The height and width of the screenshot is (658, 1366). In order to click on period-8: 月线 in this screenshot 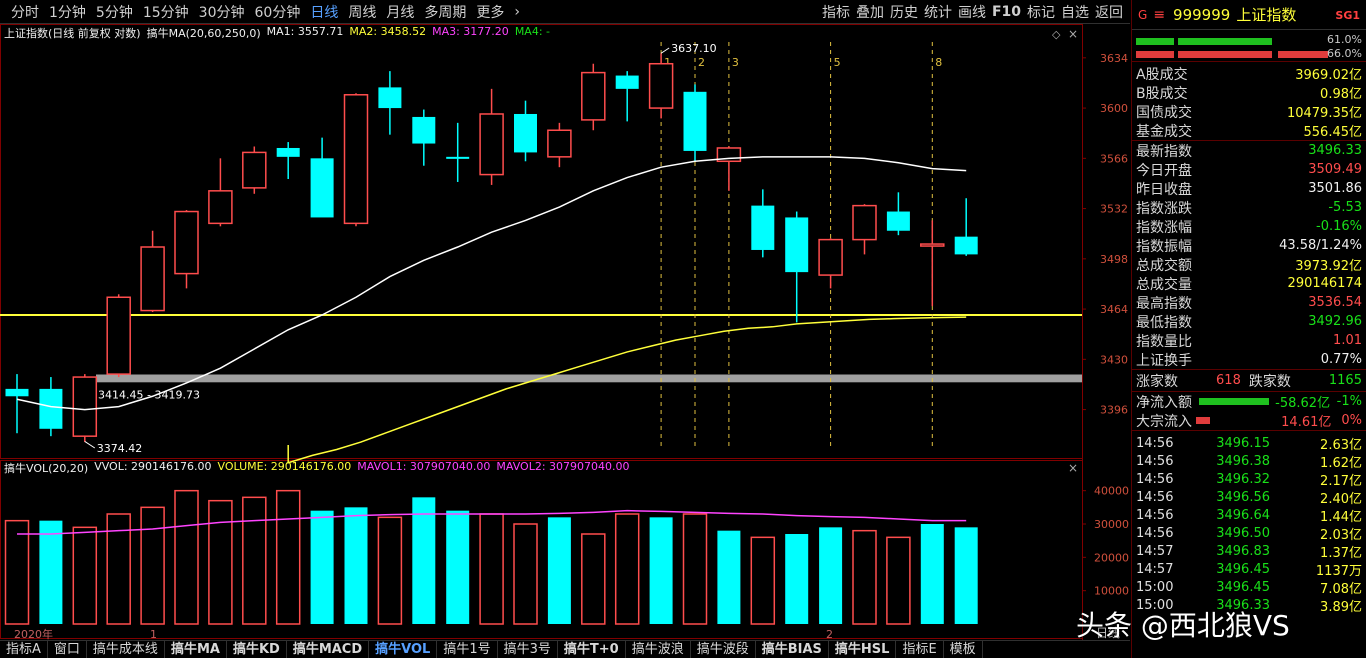, I will do `click(400, 12)`.